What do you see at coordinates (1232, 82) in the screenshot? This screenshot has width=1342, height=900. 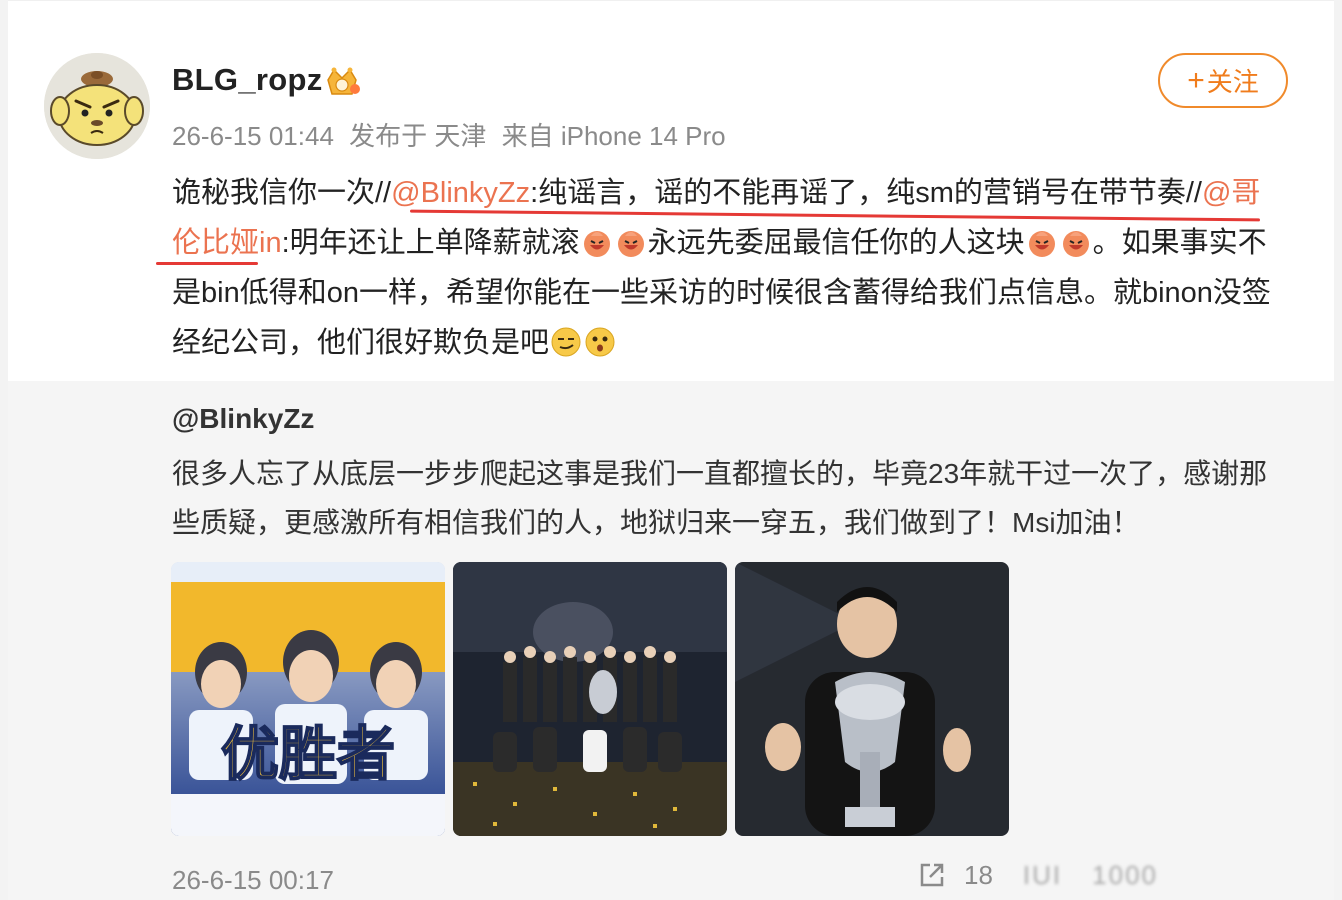 I see `follow-label: 关注` at bounding box center [1232, 82].